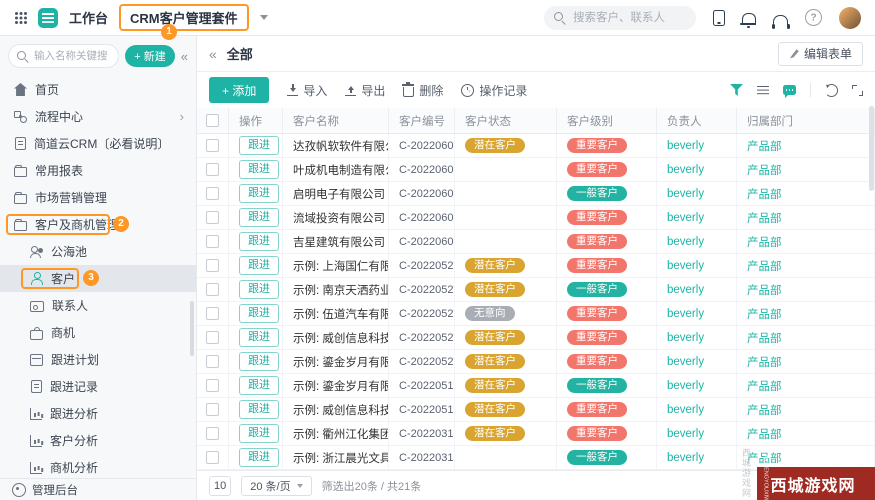 The image size is (875, 500). What do you see at coordinates (336, 169) in the screenshot?
I see `customer-name: 叶成机电制造有限公司` at bounding box center [336, 169].